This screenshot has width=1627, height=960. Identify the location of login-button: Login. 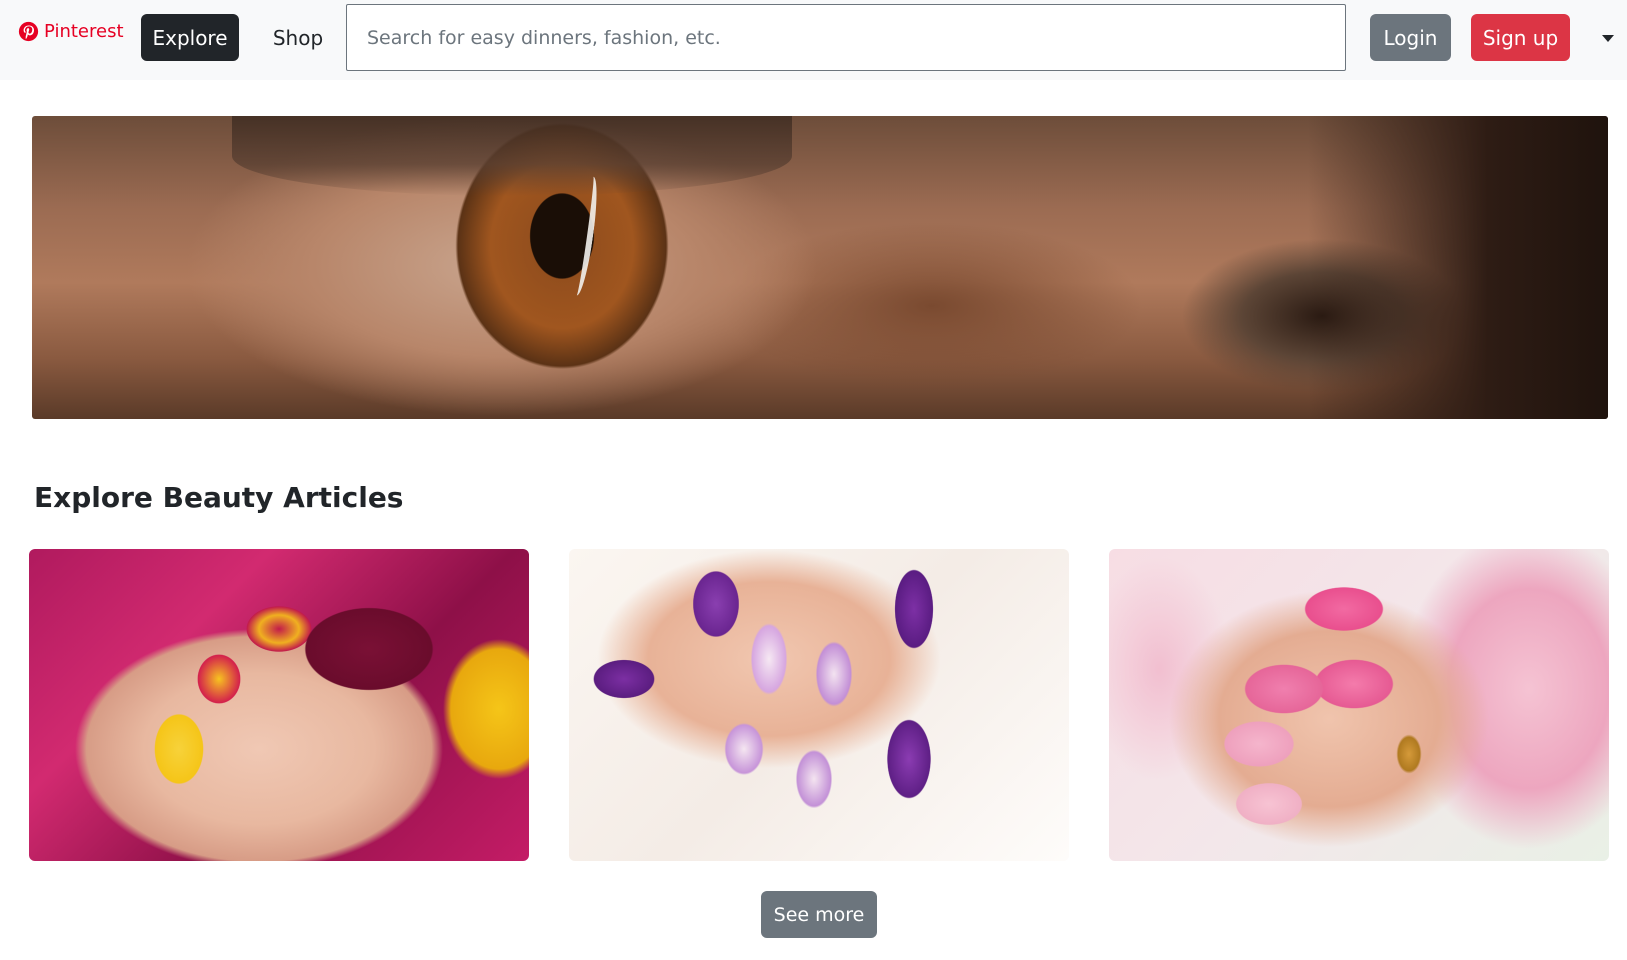
(1410, 37).